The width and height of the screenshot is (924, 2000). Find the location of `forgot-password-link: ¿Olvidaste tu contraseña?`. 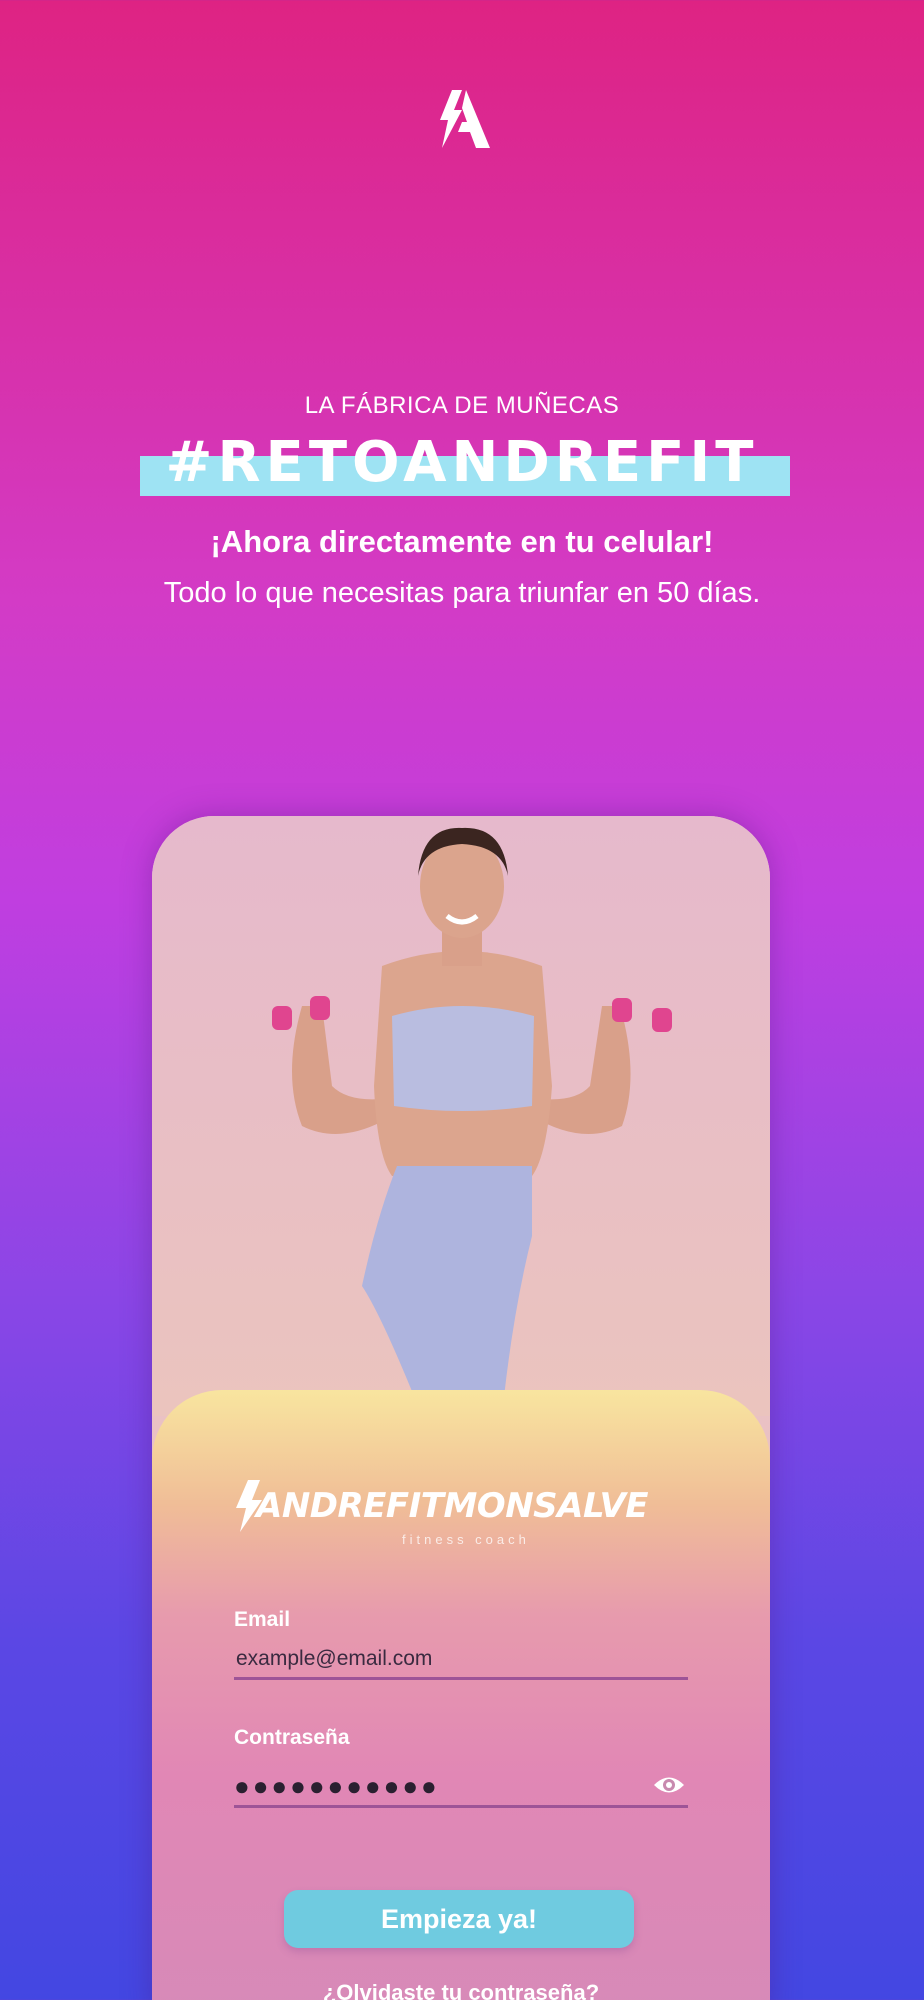

forgot-password-link: ¿Olvidaste tu contraseña? is located at coordinates (461, 1990).